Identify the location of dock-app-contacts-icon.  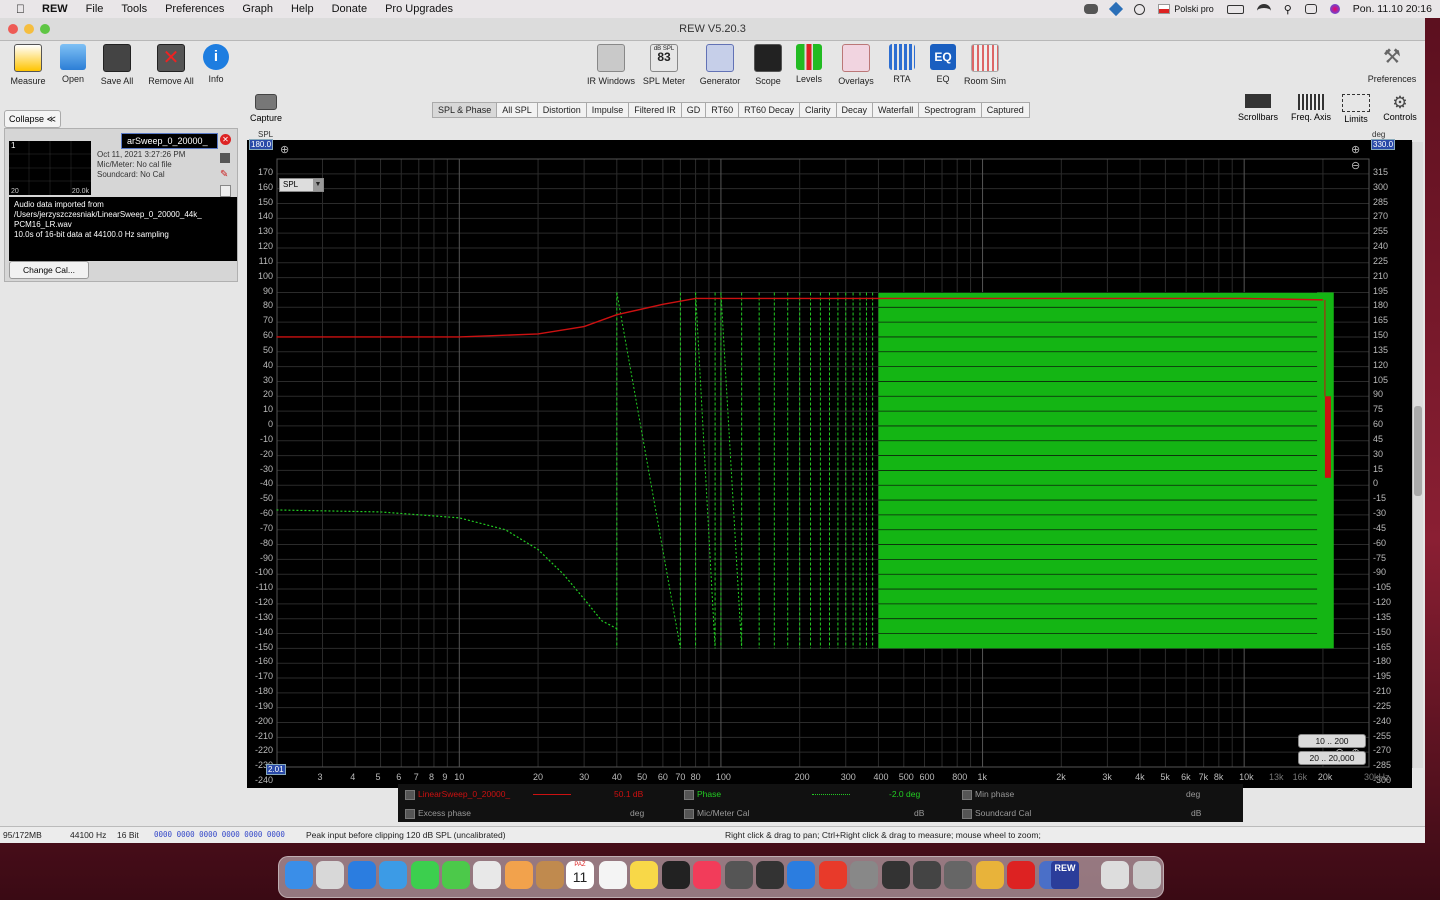
(550, 875).